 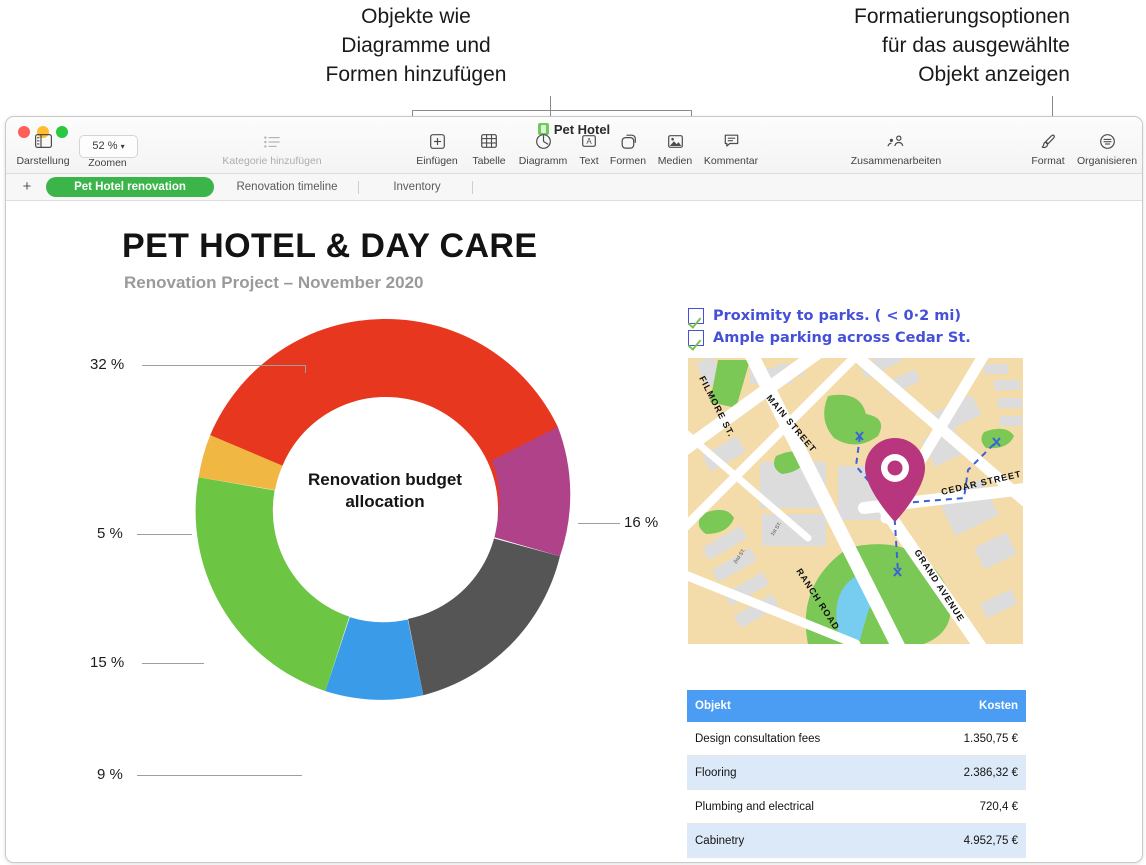 I want to click on chart-button: Diagramm, so click(x=543, y=150).